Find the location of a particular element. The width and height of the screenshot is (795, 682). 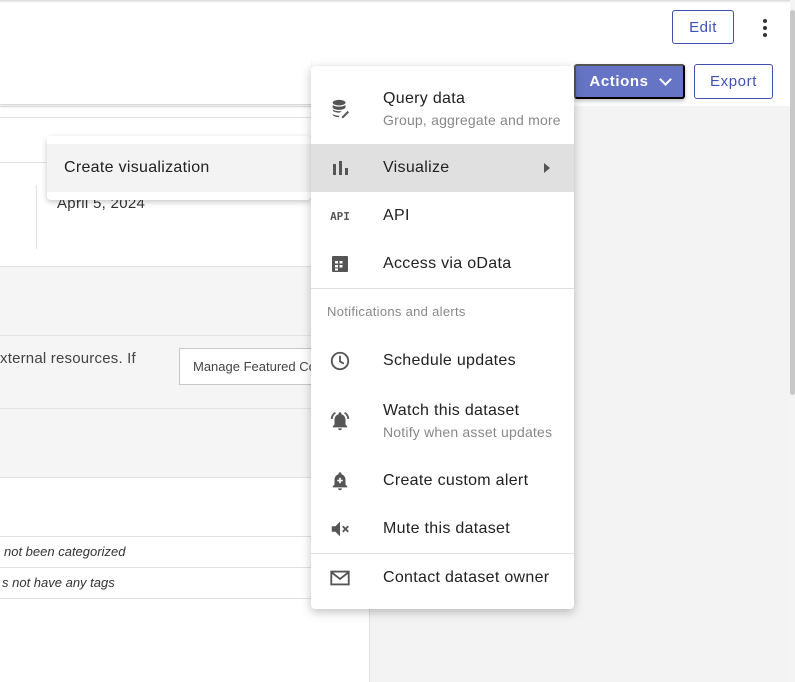

category-note: not been categorized is located at coordinates (65, 551).